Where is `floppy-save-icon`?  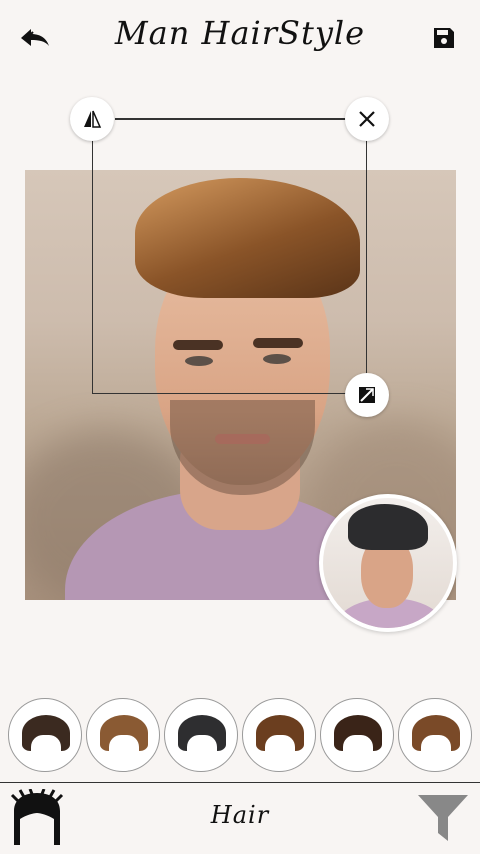 floppy-save-icon is located at coordinates (444, 38).